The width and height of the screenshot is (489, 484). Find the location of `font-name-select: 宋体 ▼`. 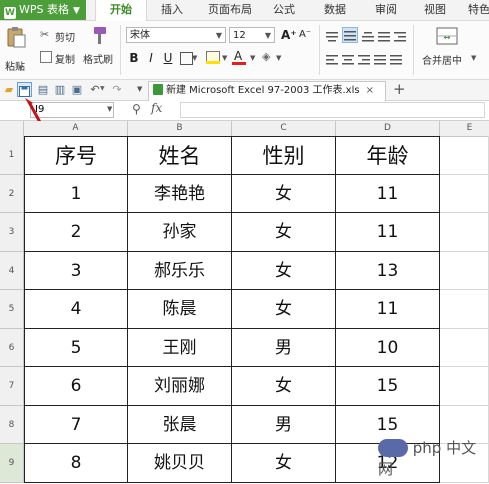

font-name-select: 宋体 ▼ is located at coordinates (176, 35).